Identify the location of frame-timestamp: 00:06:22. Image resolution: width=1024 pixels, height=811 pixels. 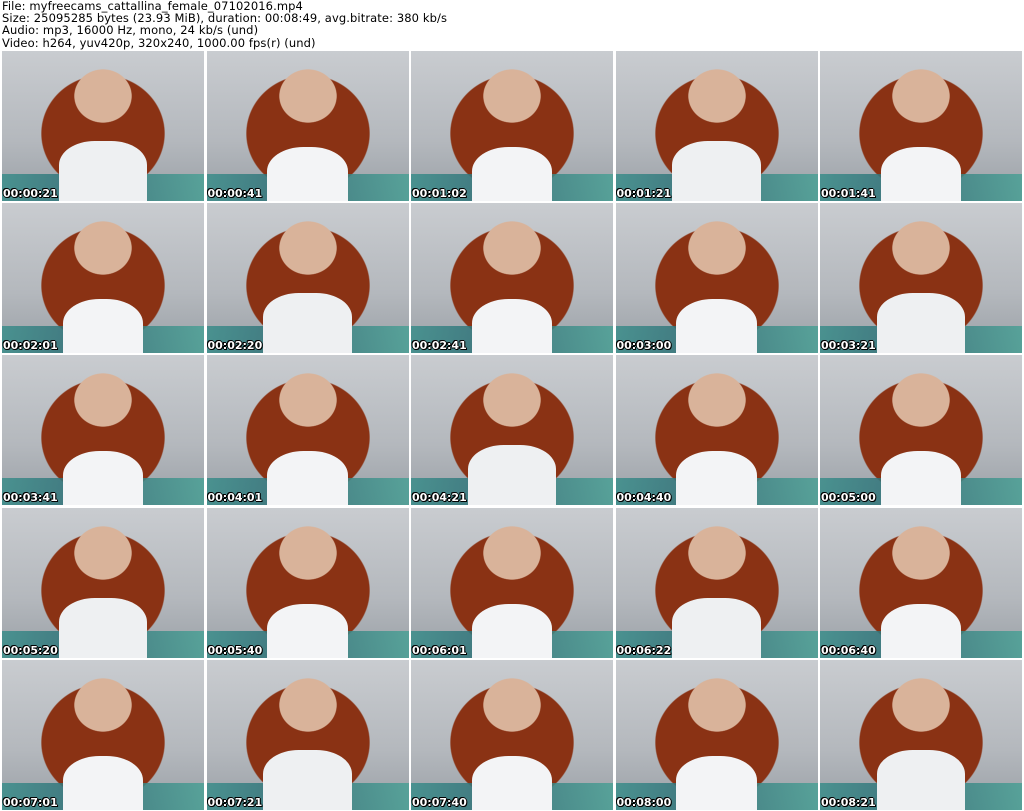
(644, 650).